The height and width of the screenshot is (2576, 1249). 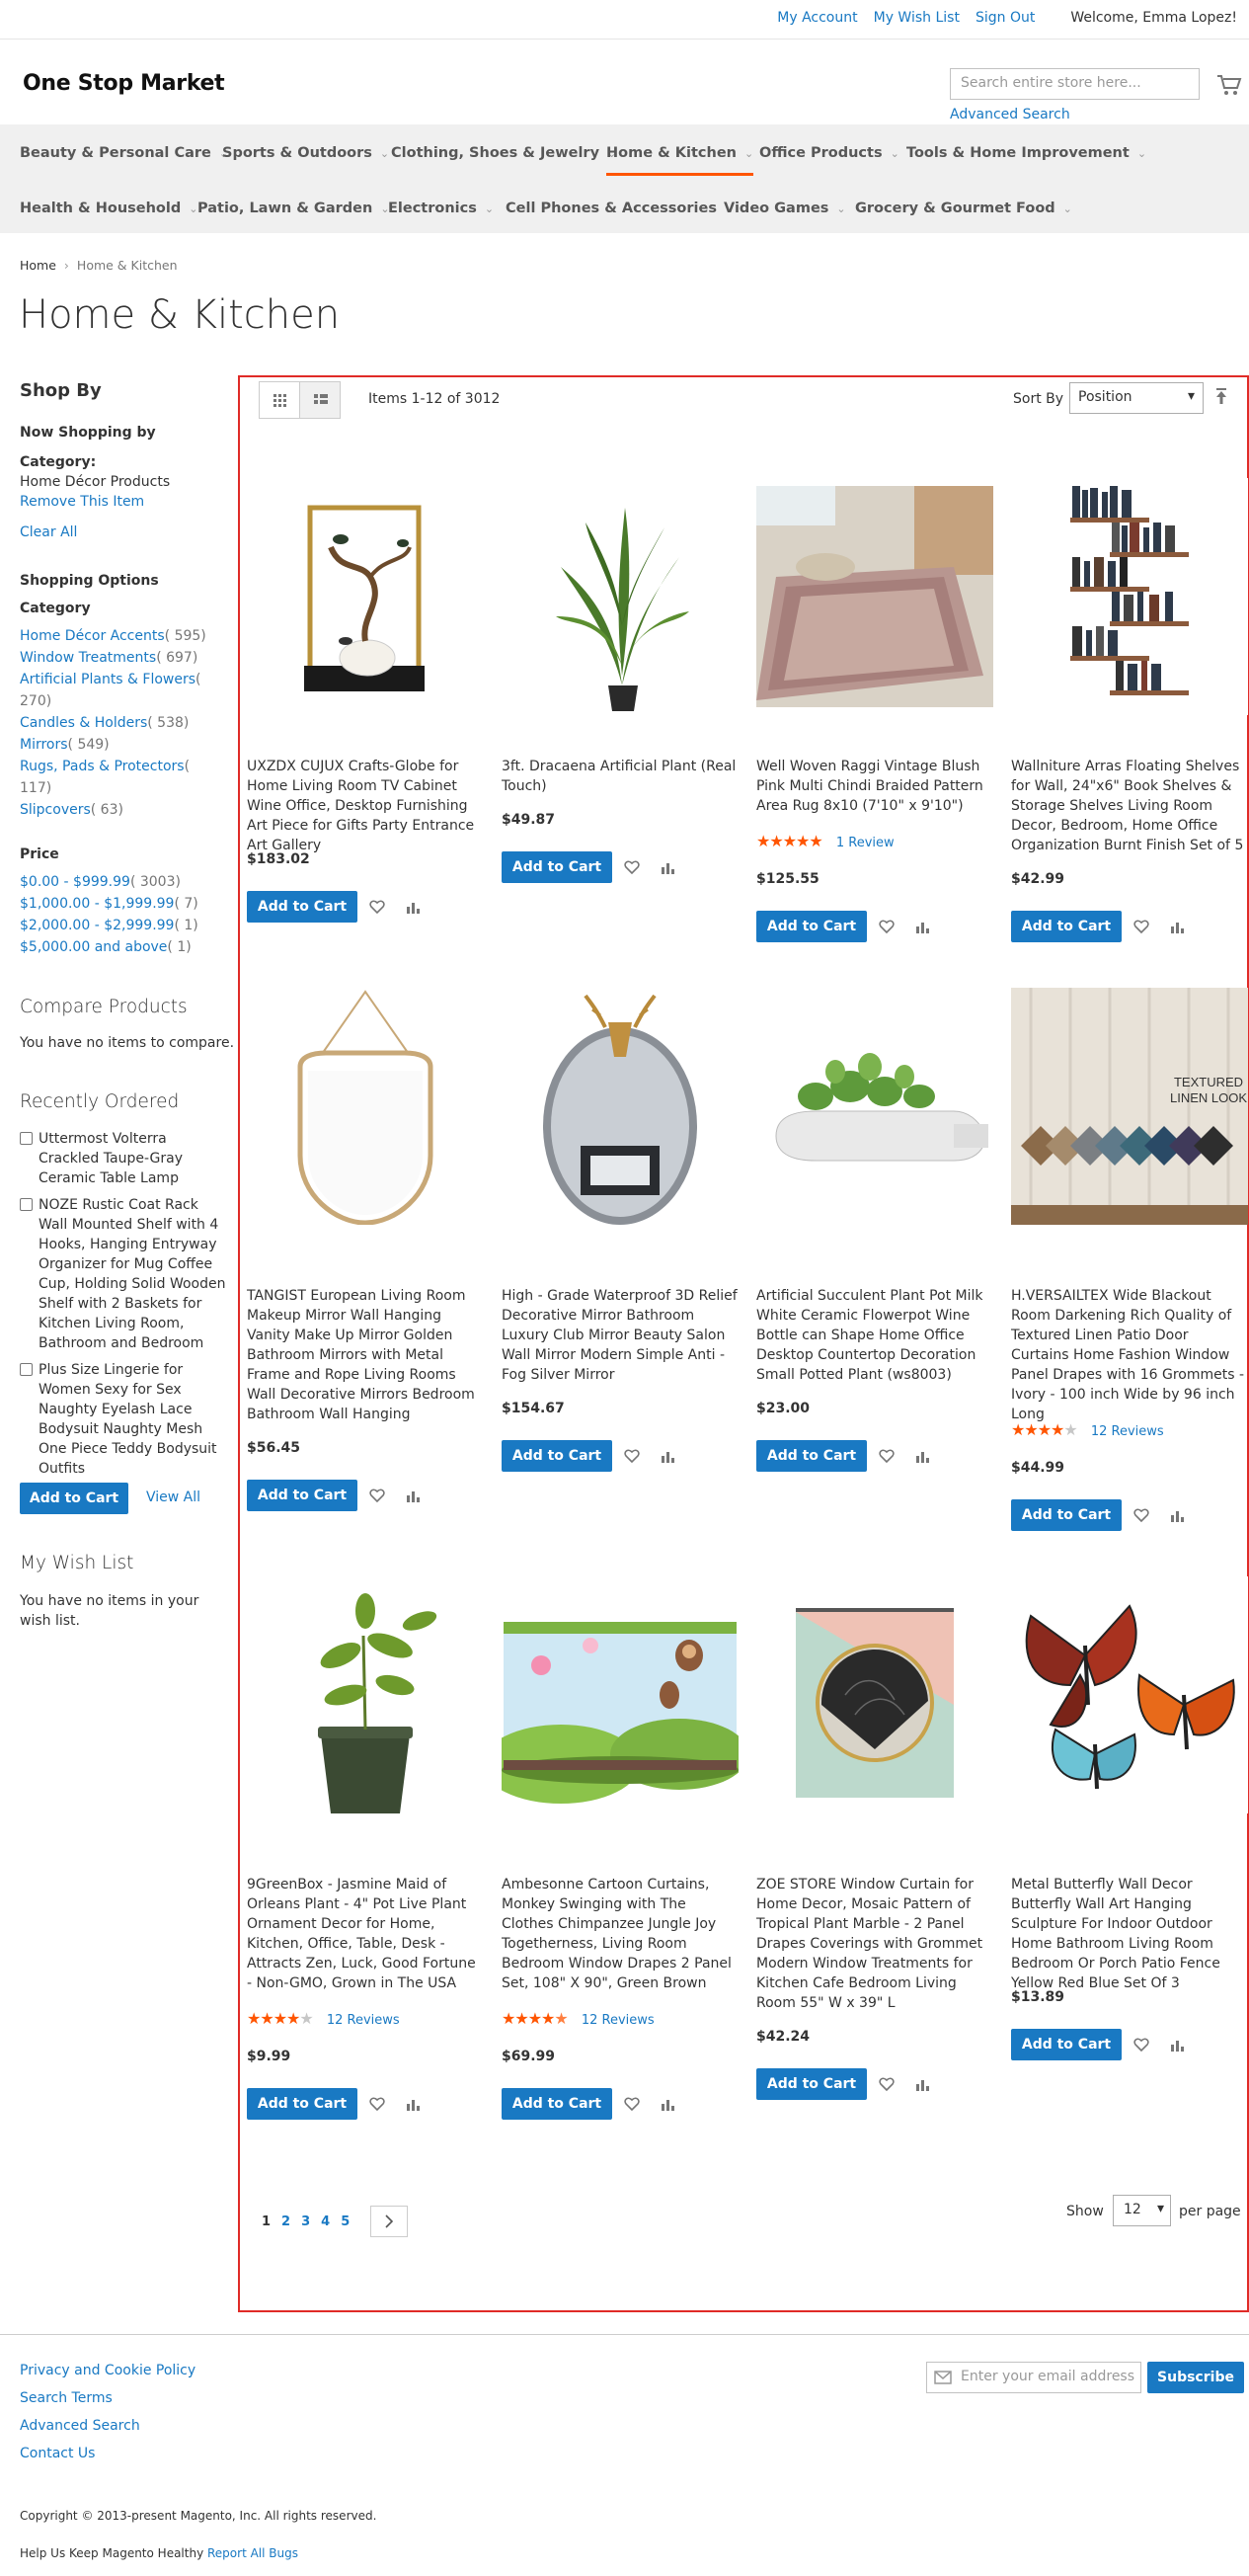 I want to click on nav-item-beauty: Beauty & Personal Care ⌄, so click(x=124, y=153).